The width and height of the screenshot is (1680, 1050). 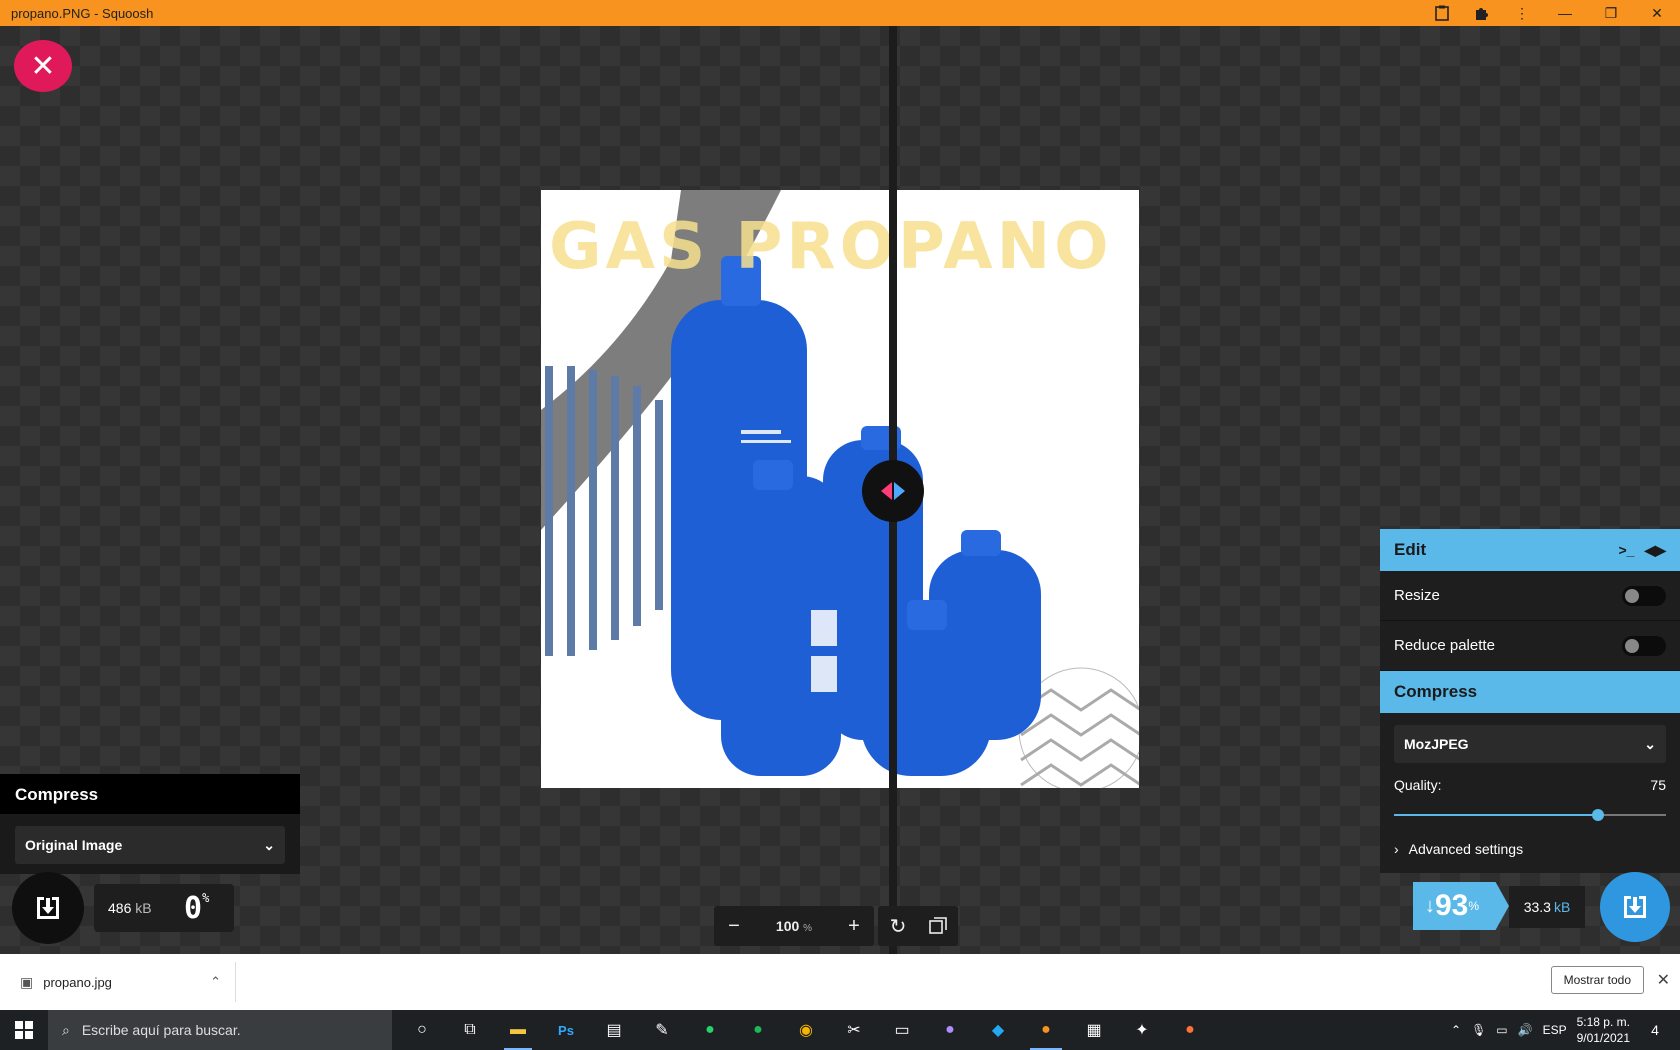 What do you see at coordinates (74, 845) in the screenshot?
I see `left-codec-value: Original Image` at bounding box center [74, 845].